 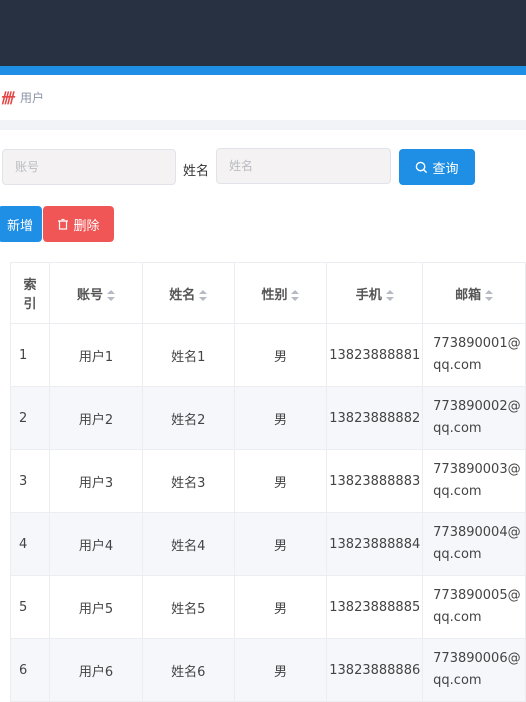 I want to click on top-navbar, so click(x=263, y=33).